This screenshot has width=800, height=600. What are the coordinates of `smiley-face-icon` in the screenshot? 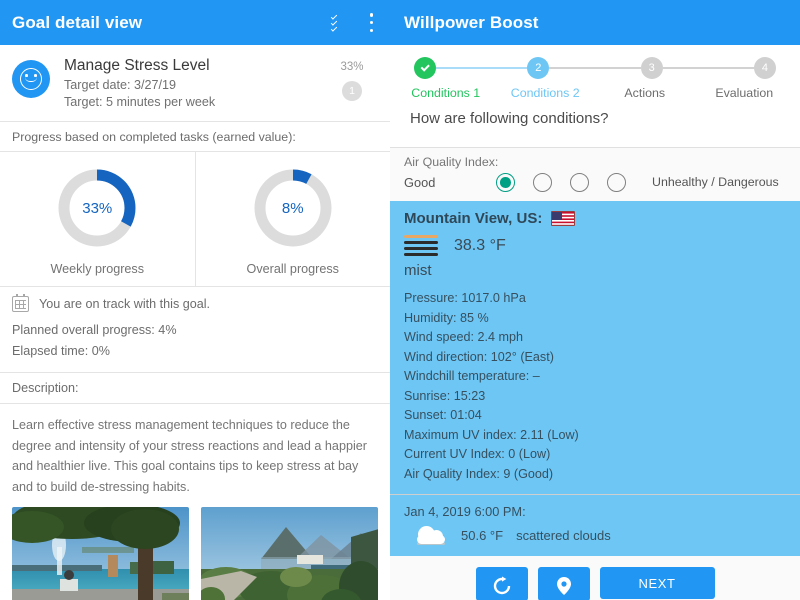 It's located at (31, 79).